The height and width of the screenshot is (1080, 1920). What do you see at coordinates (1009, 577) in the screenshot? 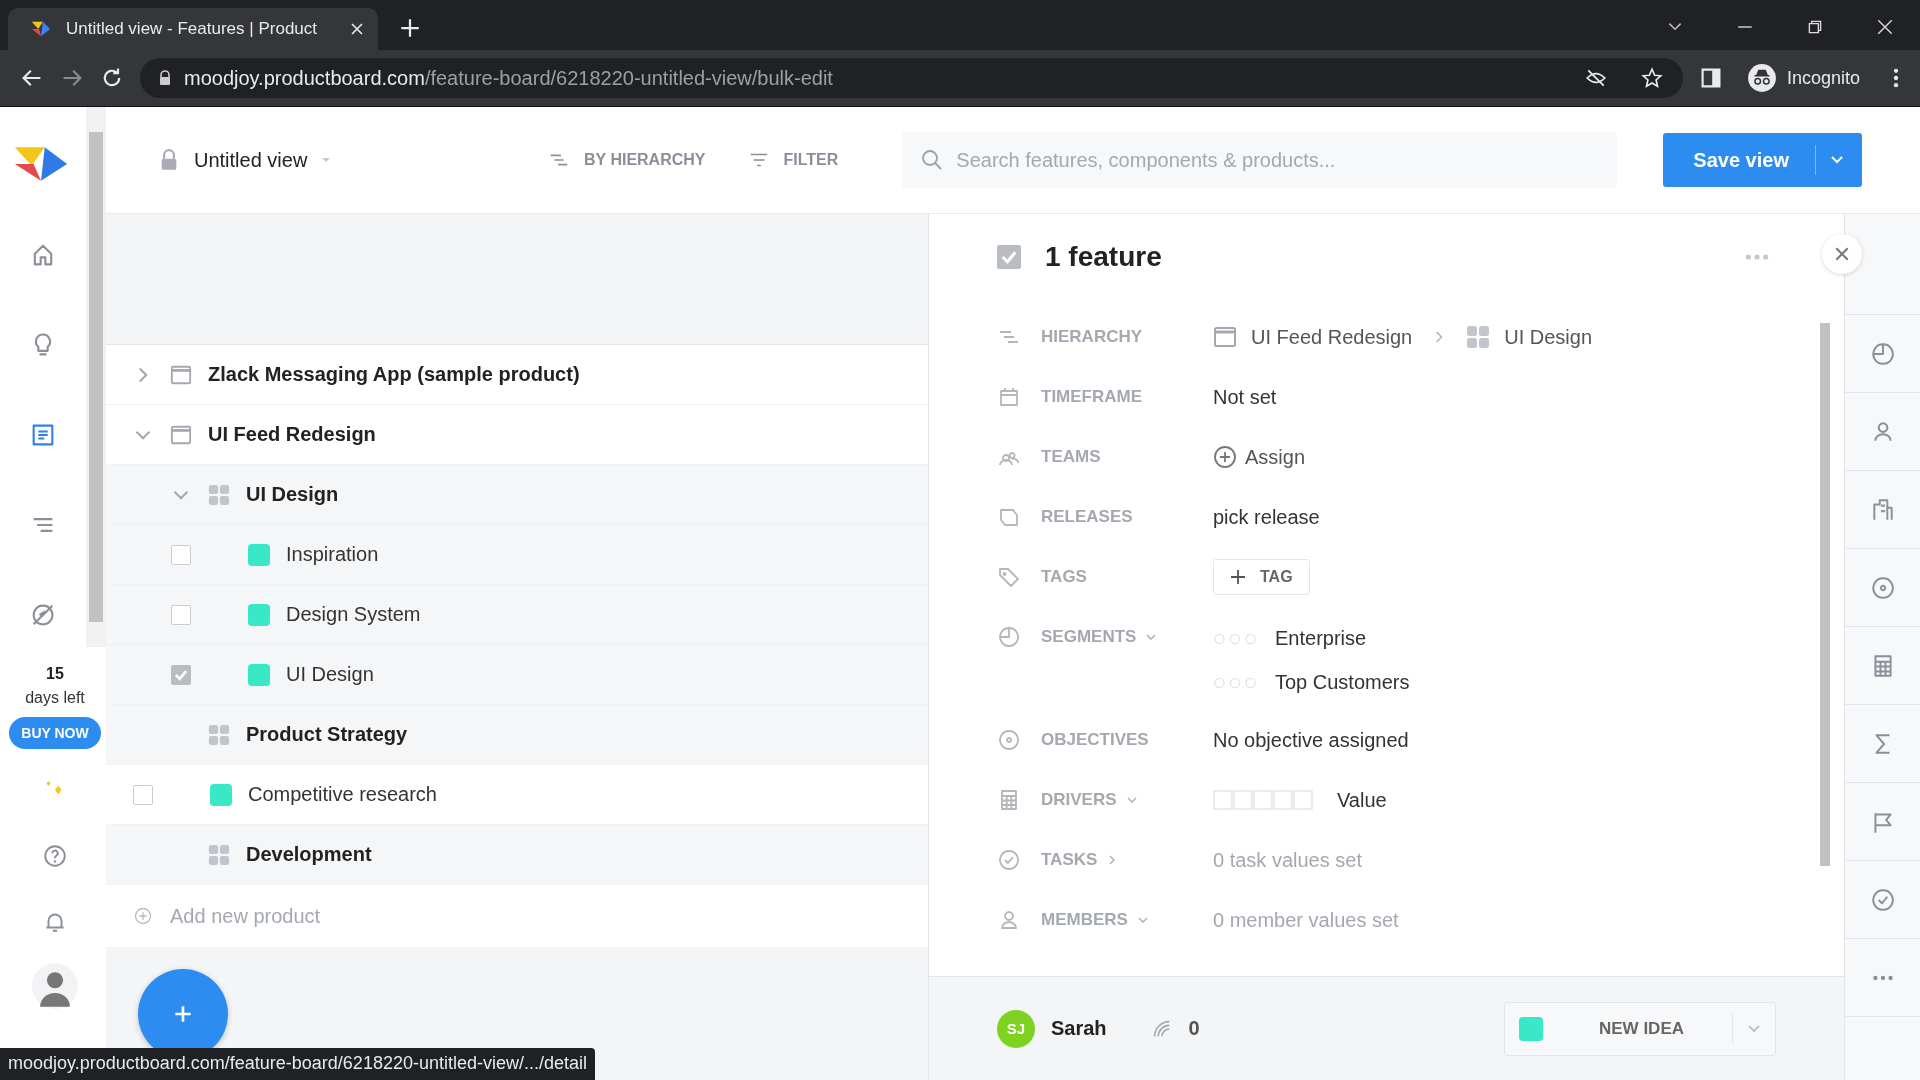
I see `tag-icon` at bounding box center [1009, 577].